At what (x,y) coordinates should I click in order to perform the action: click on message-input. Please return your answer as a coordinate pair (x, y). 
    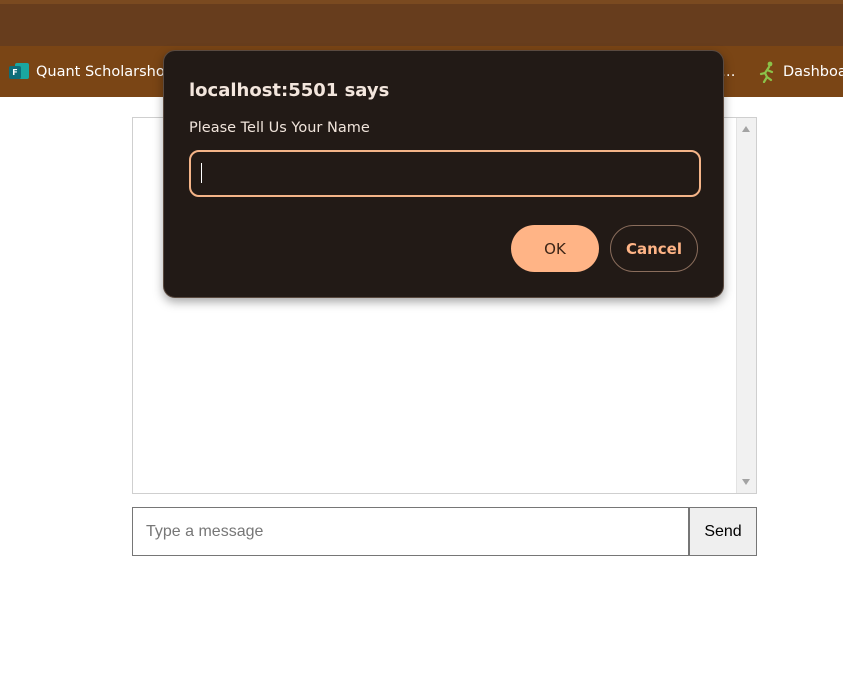
    Looking at the image, I should click on (410, 531).